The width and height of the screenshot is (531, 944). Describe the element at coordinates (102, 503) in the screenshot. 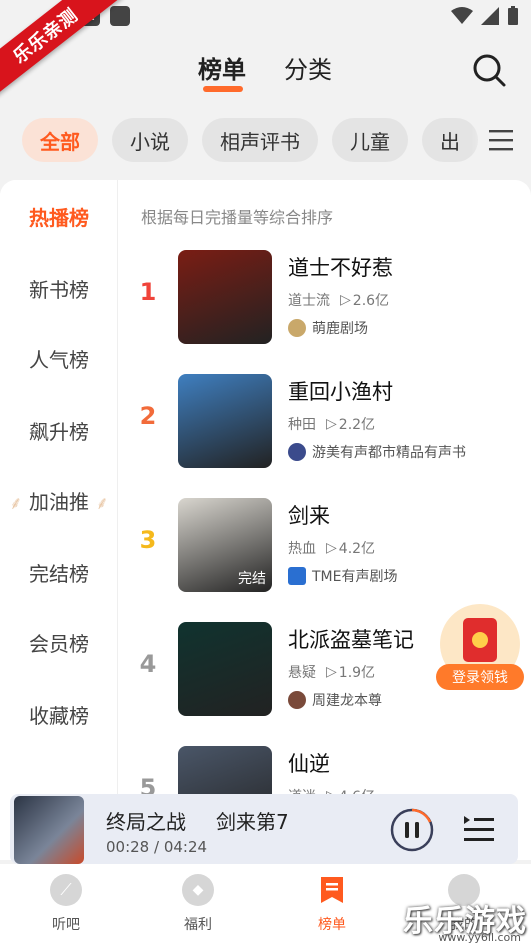

I see `laurel-right-icon: ⸙` at that location.